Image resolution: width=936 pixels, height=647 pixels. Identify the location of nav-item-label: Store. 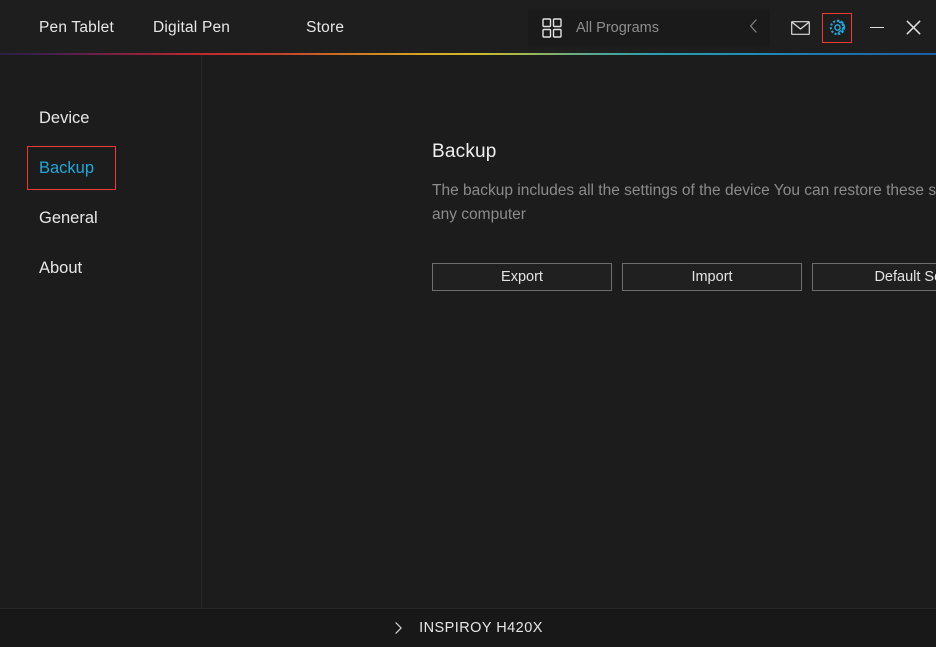
(325, 27).